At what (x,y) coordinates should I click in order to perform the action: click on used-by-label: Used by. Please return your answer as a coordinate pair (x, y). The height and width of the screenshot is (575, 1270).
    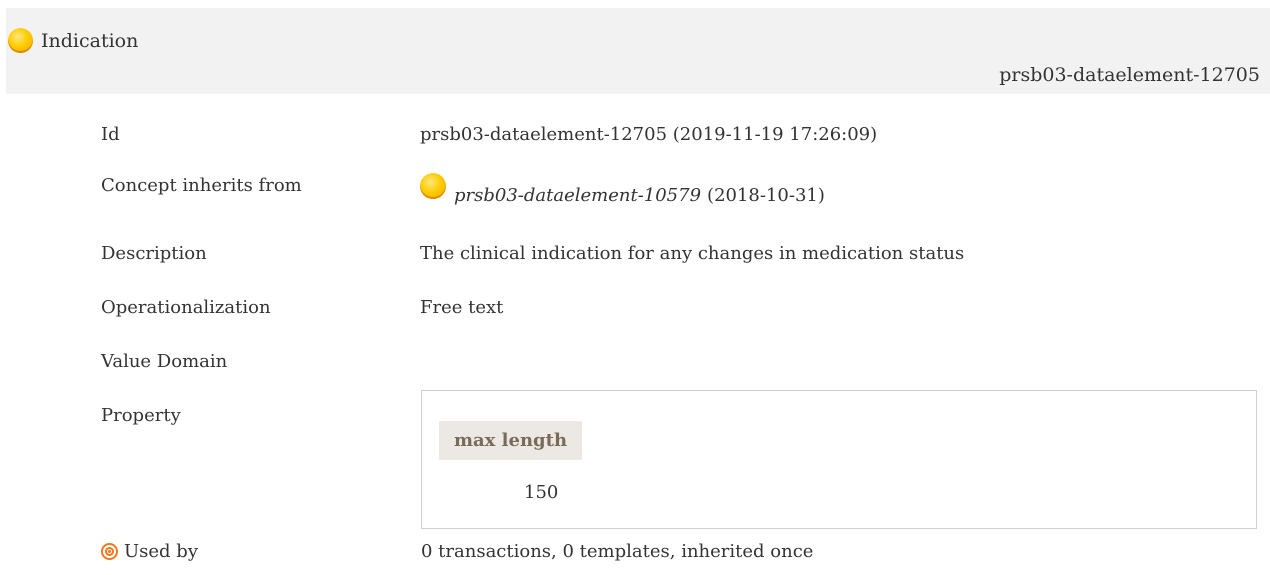
    Looking at the image, I should click on (161, 551).